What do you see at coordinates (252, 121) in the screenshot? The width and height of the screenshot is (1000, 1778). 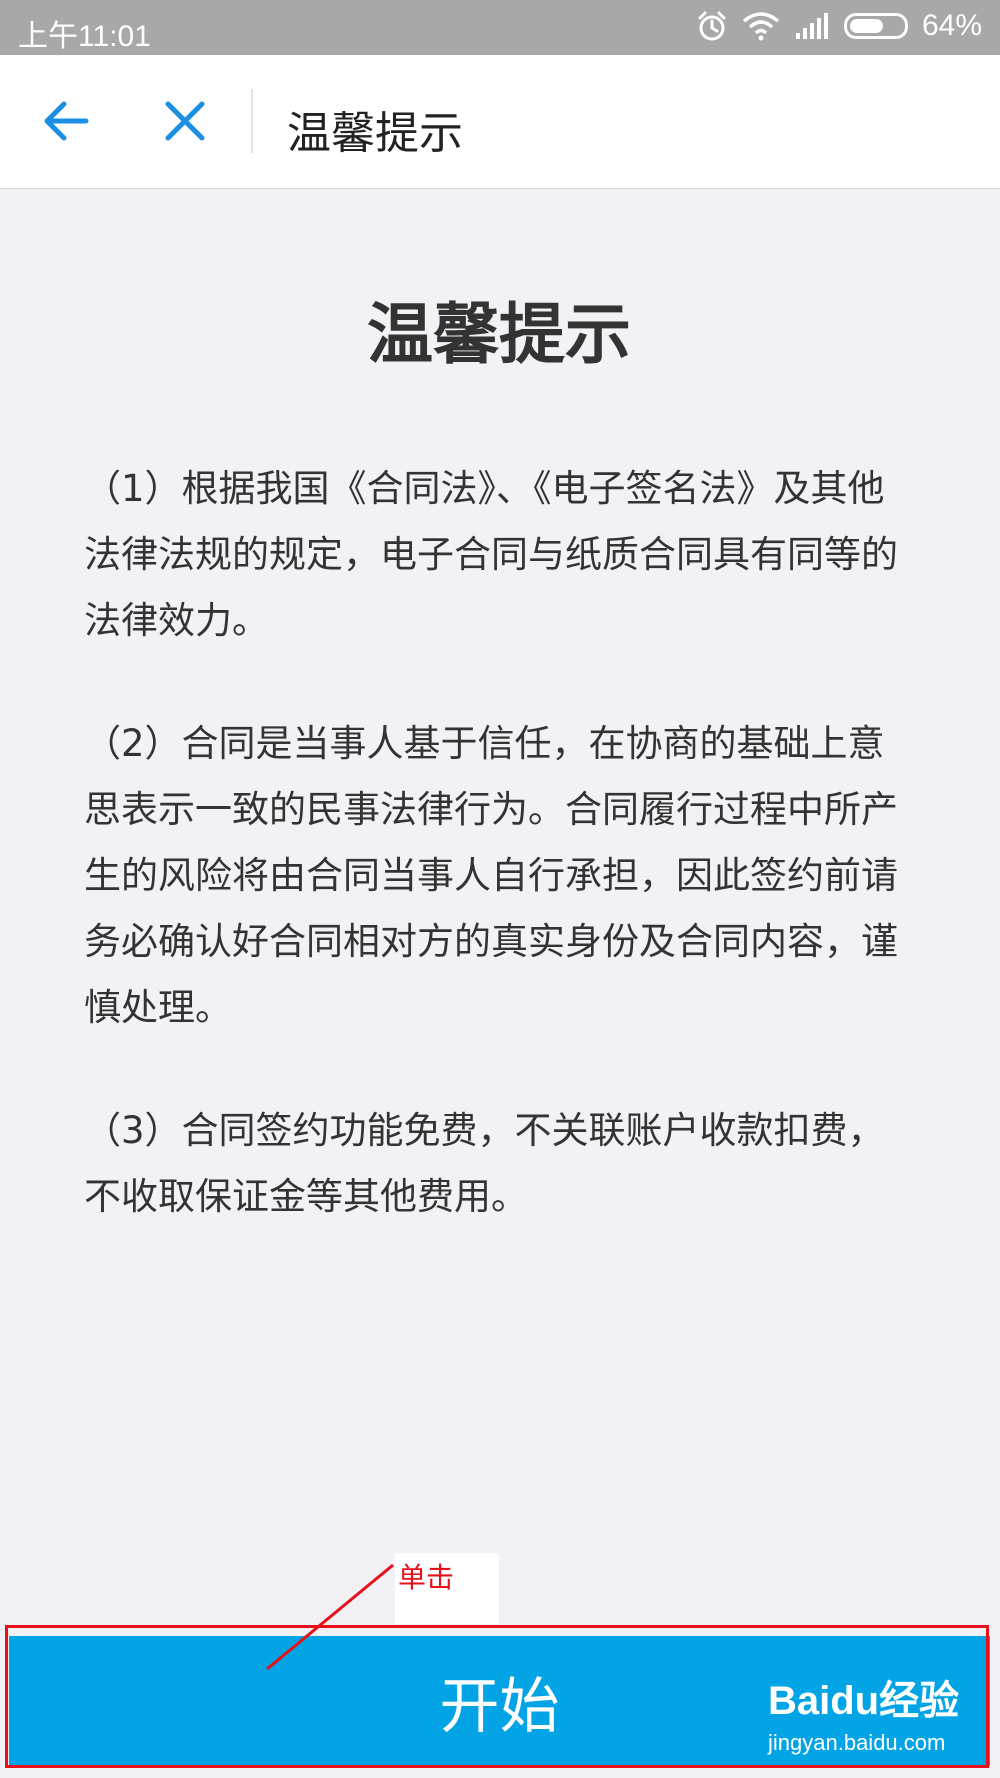 I see `header-divider` at bounding box center [252, 121].